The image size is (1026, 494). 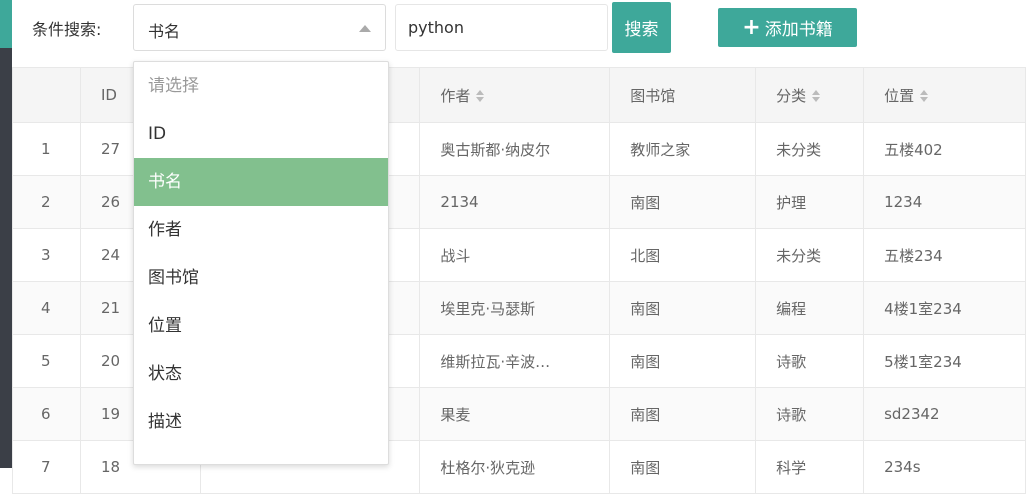 I want to click on header-author: 作者, so click(x=515, y=95).